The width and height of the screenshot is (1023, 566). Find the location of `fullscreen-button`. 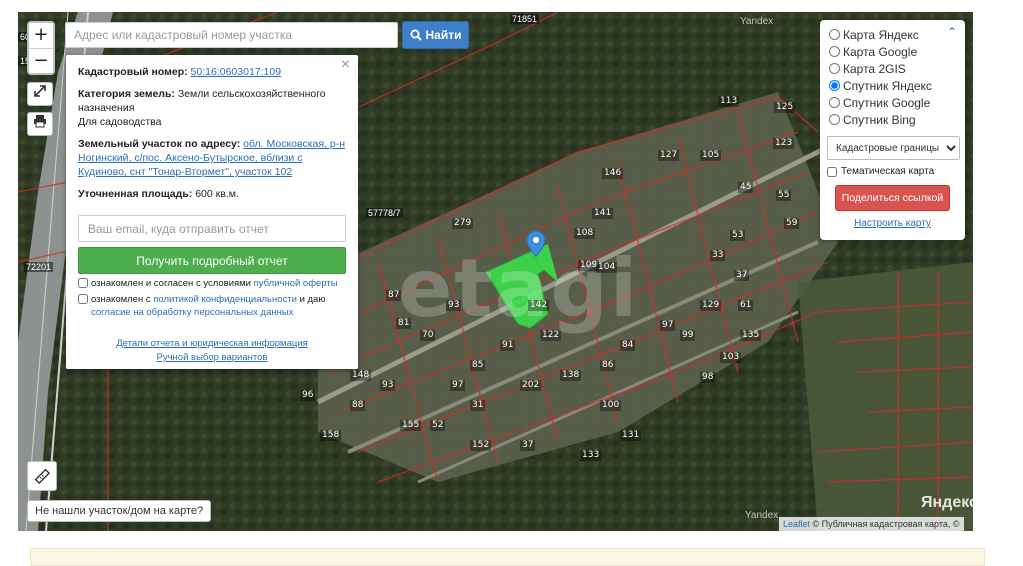

fullscreen-button is located at coordinates (40, 94).